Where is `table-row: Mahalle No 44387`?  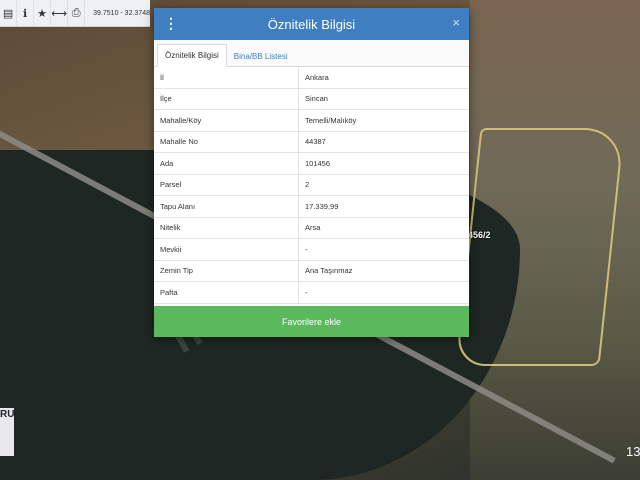
table-row: Mahalle No 44387 is located at coordinates (311, 142).